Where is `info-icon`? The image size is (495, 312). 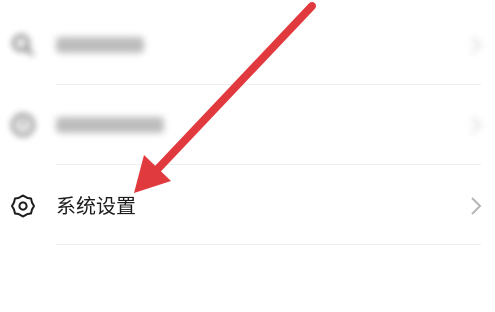
info-icon is located at coordinates (23, 125).